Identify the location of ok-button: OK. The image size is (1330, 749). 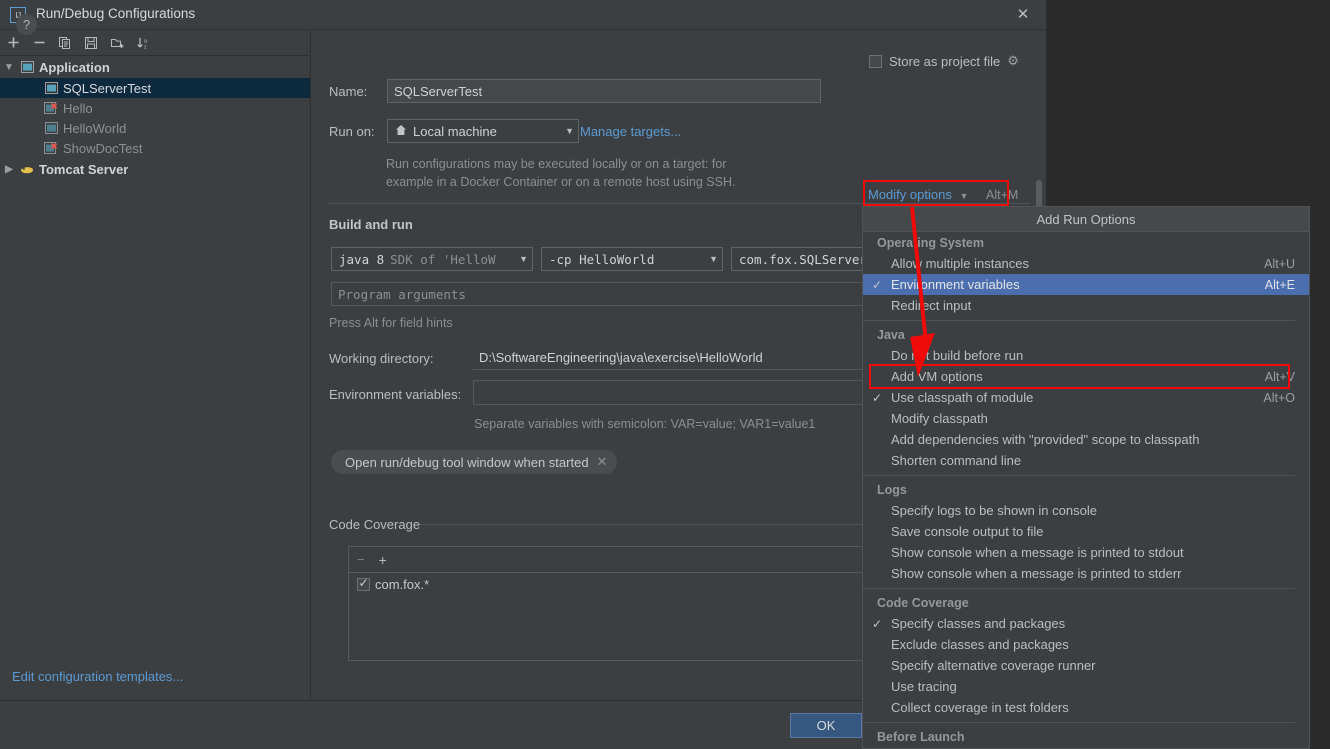
(826, 725).